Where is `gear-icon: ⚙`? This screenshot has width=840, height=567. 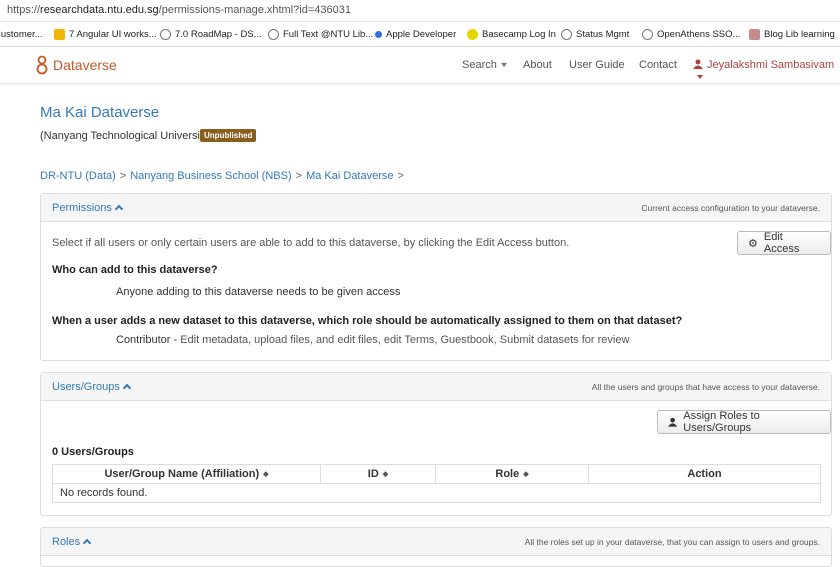 gear-icon: ⚙ is located at coordinates (753, 243).